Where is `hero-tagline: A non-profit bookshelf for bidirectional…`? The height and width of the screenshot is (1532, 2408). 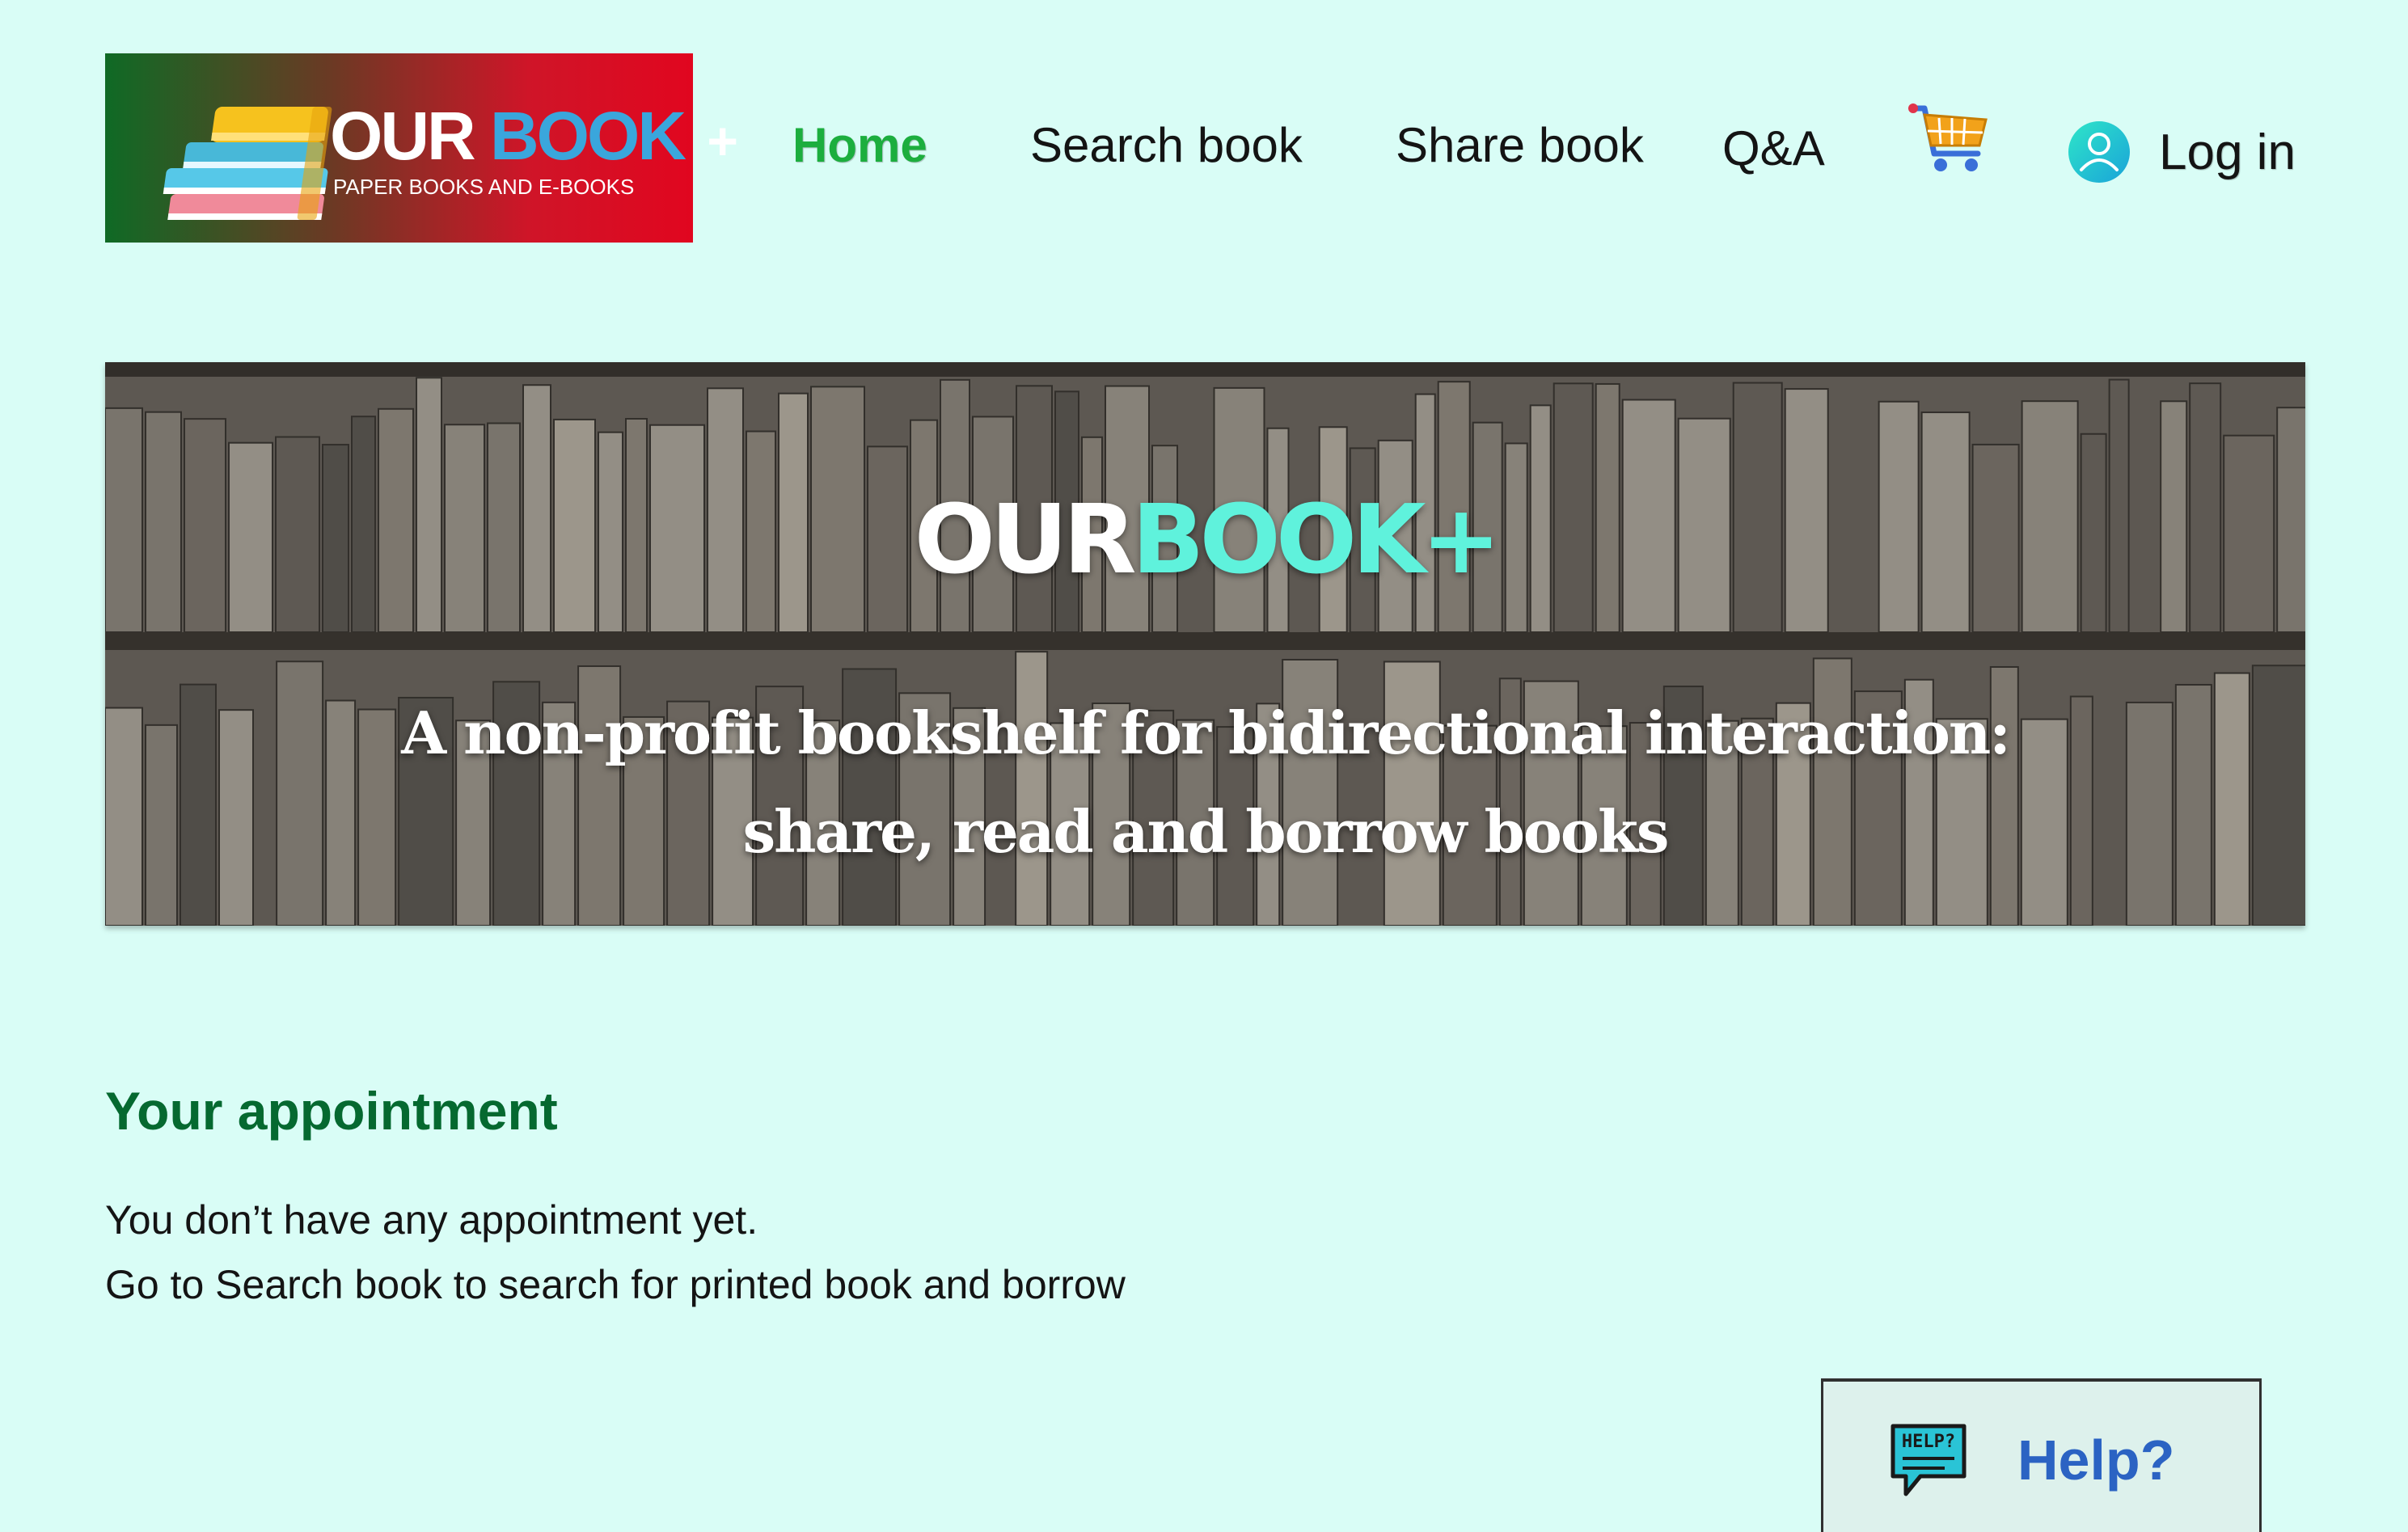
hero-tagline: A non-profit bookshelf for bidirectional… is located at coordinates (1205, 782).